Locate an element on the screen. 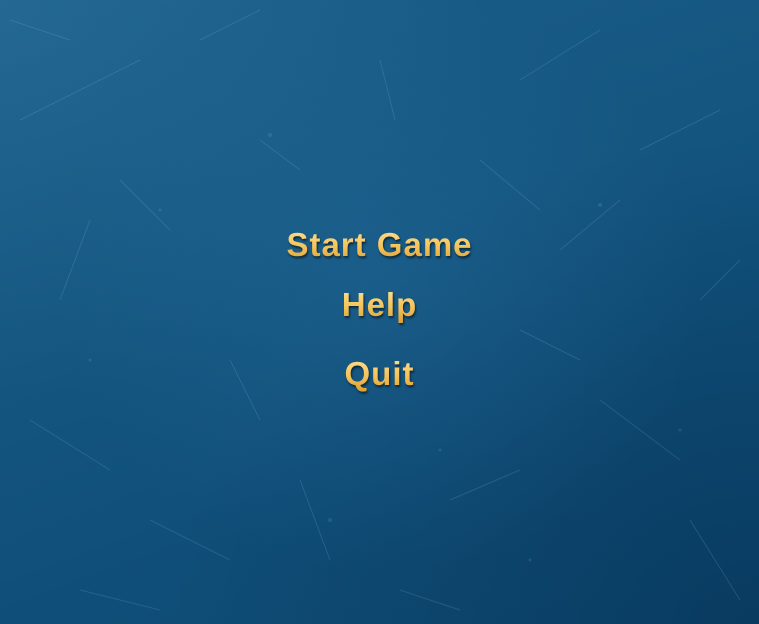 The width and height of the screenshot is (759, 624). start-game-button: Start Game is located at coordinates (379, 245).